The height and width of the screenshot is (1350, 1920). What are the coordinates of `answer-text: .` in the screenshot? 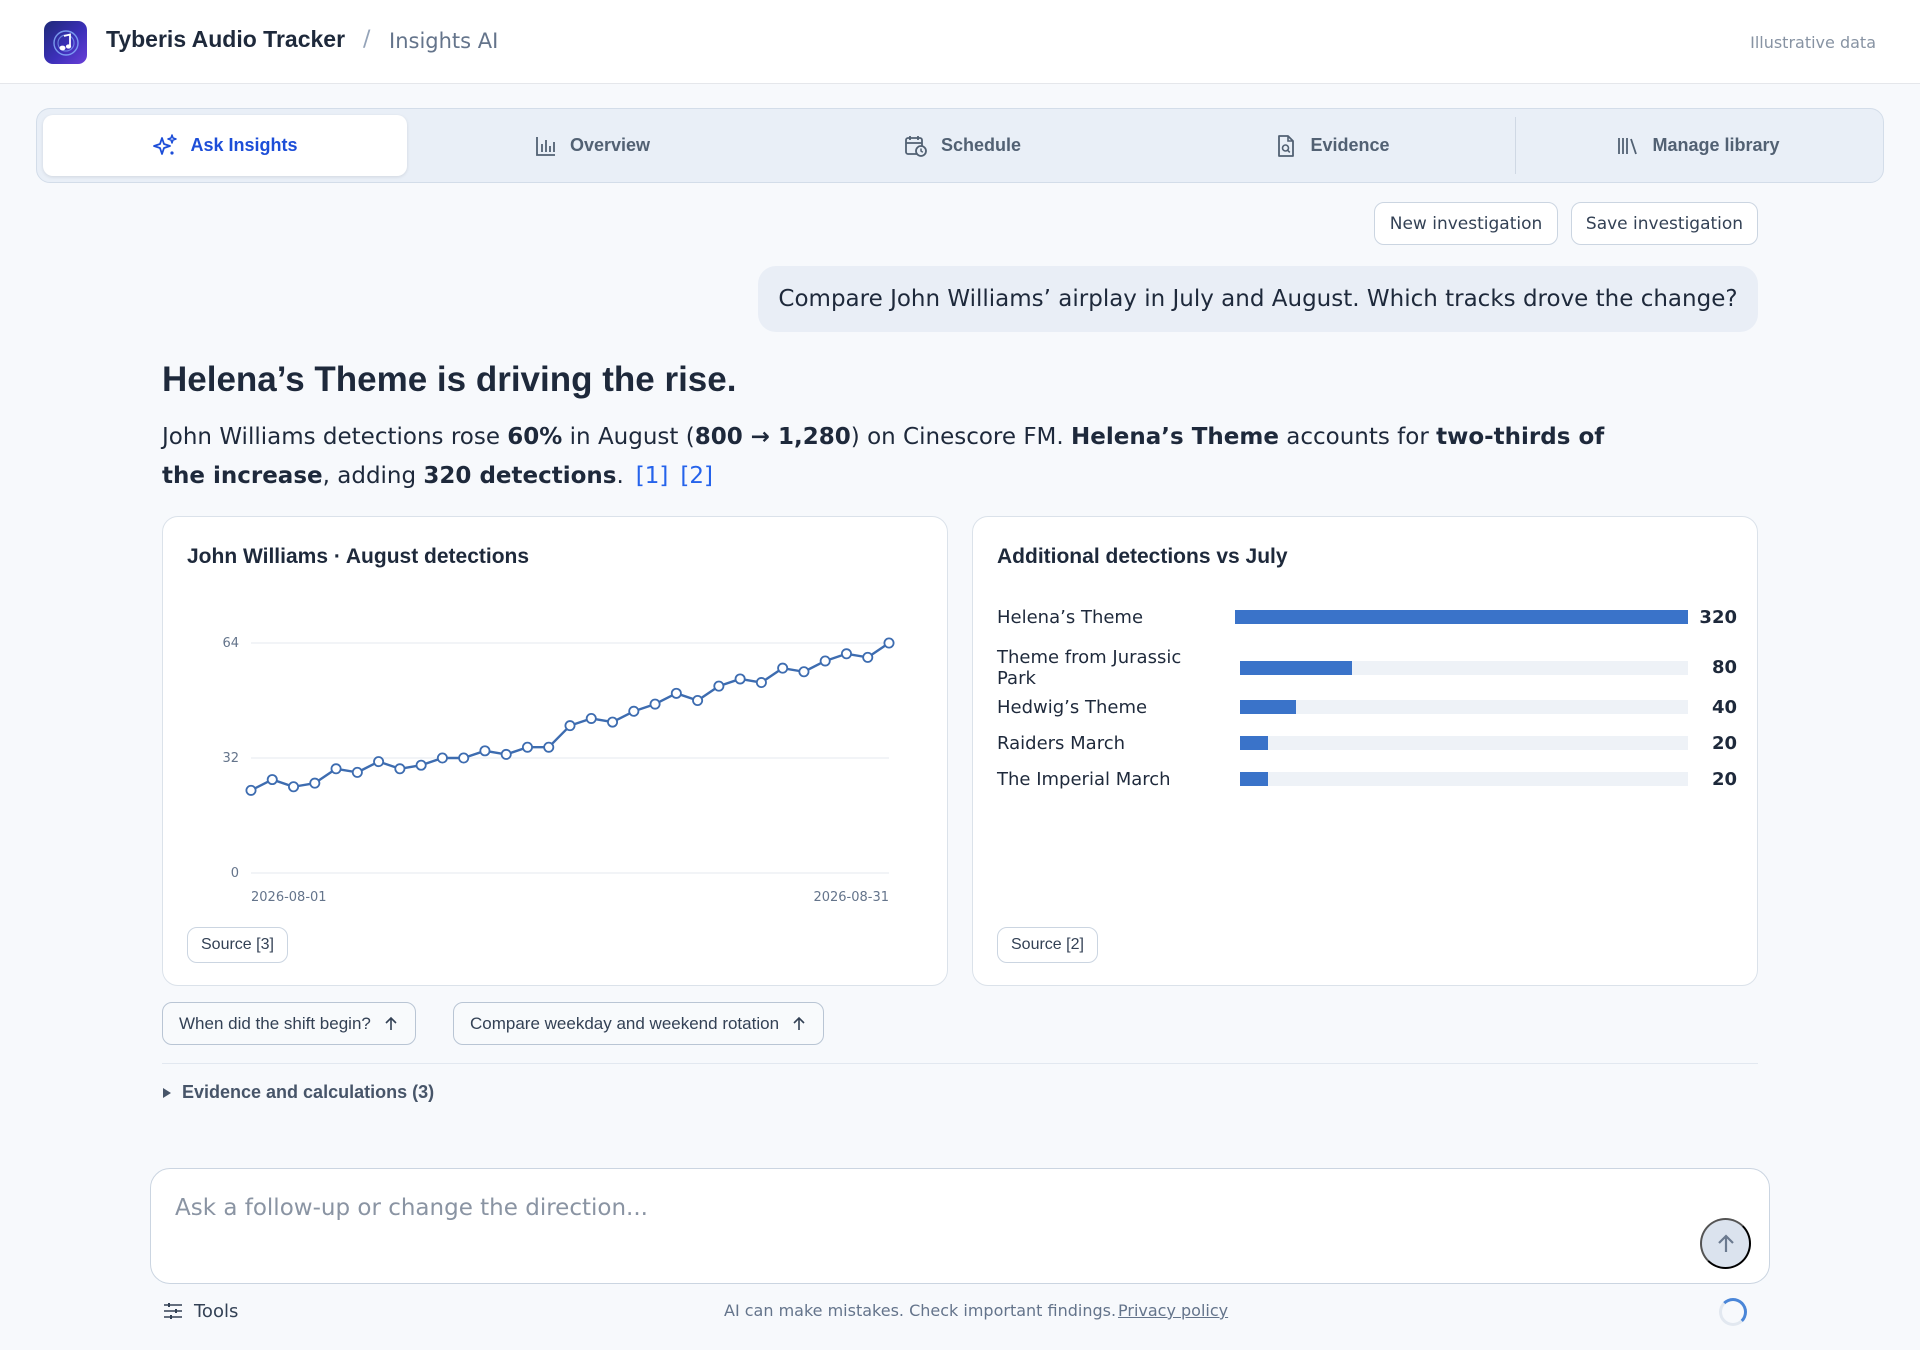 It's located at (620, 476).